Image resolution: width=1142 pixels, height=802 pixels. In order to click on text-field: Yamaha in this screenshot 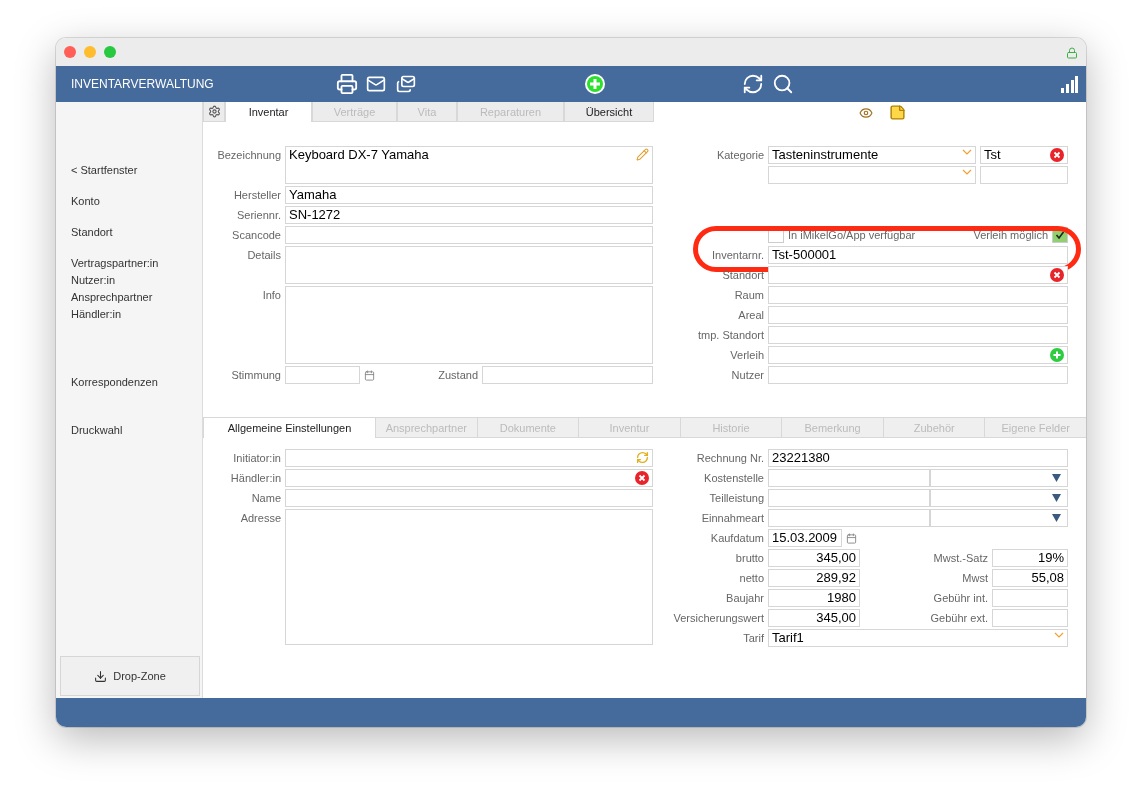, I will do `click(469, 195)`.